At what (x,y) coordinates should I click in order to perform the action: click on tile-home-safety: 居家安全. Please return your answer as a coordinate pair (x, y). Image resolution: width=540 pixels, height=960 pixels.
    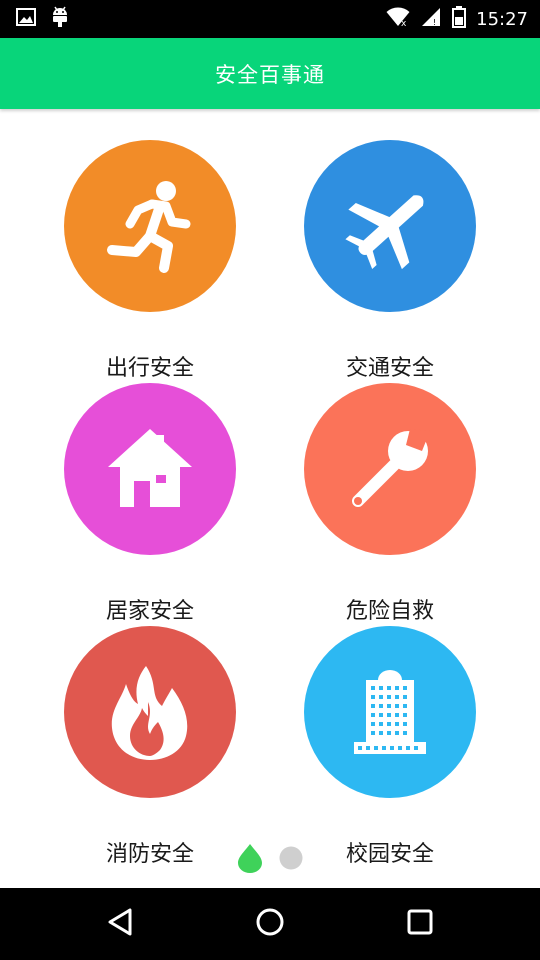
    Looking at the image, I should click on (150, 503).